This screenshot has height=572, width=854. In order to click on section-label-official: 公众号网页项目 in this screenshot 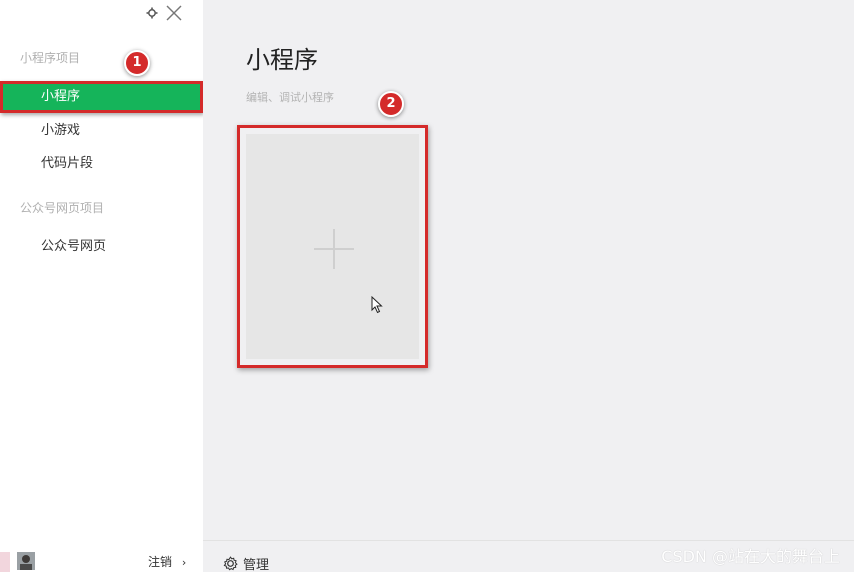, I will do `click(62, 208)`.